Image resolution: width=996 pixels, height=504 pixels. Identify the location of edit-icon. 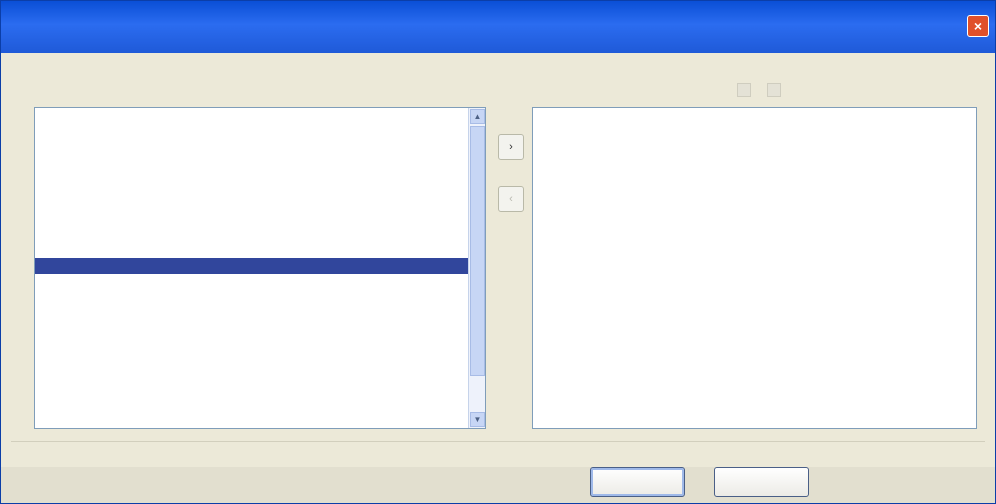
(744, 90).